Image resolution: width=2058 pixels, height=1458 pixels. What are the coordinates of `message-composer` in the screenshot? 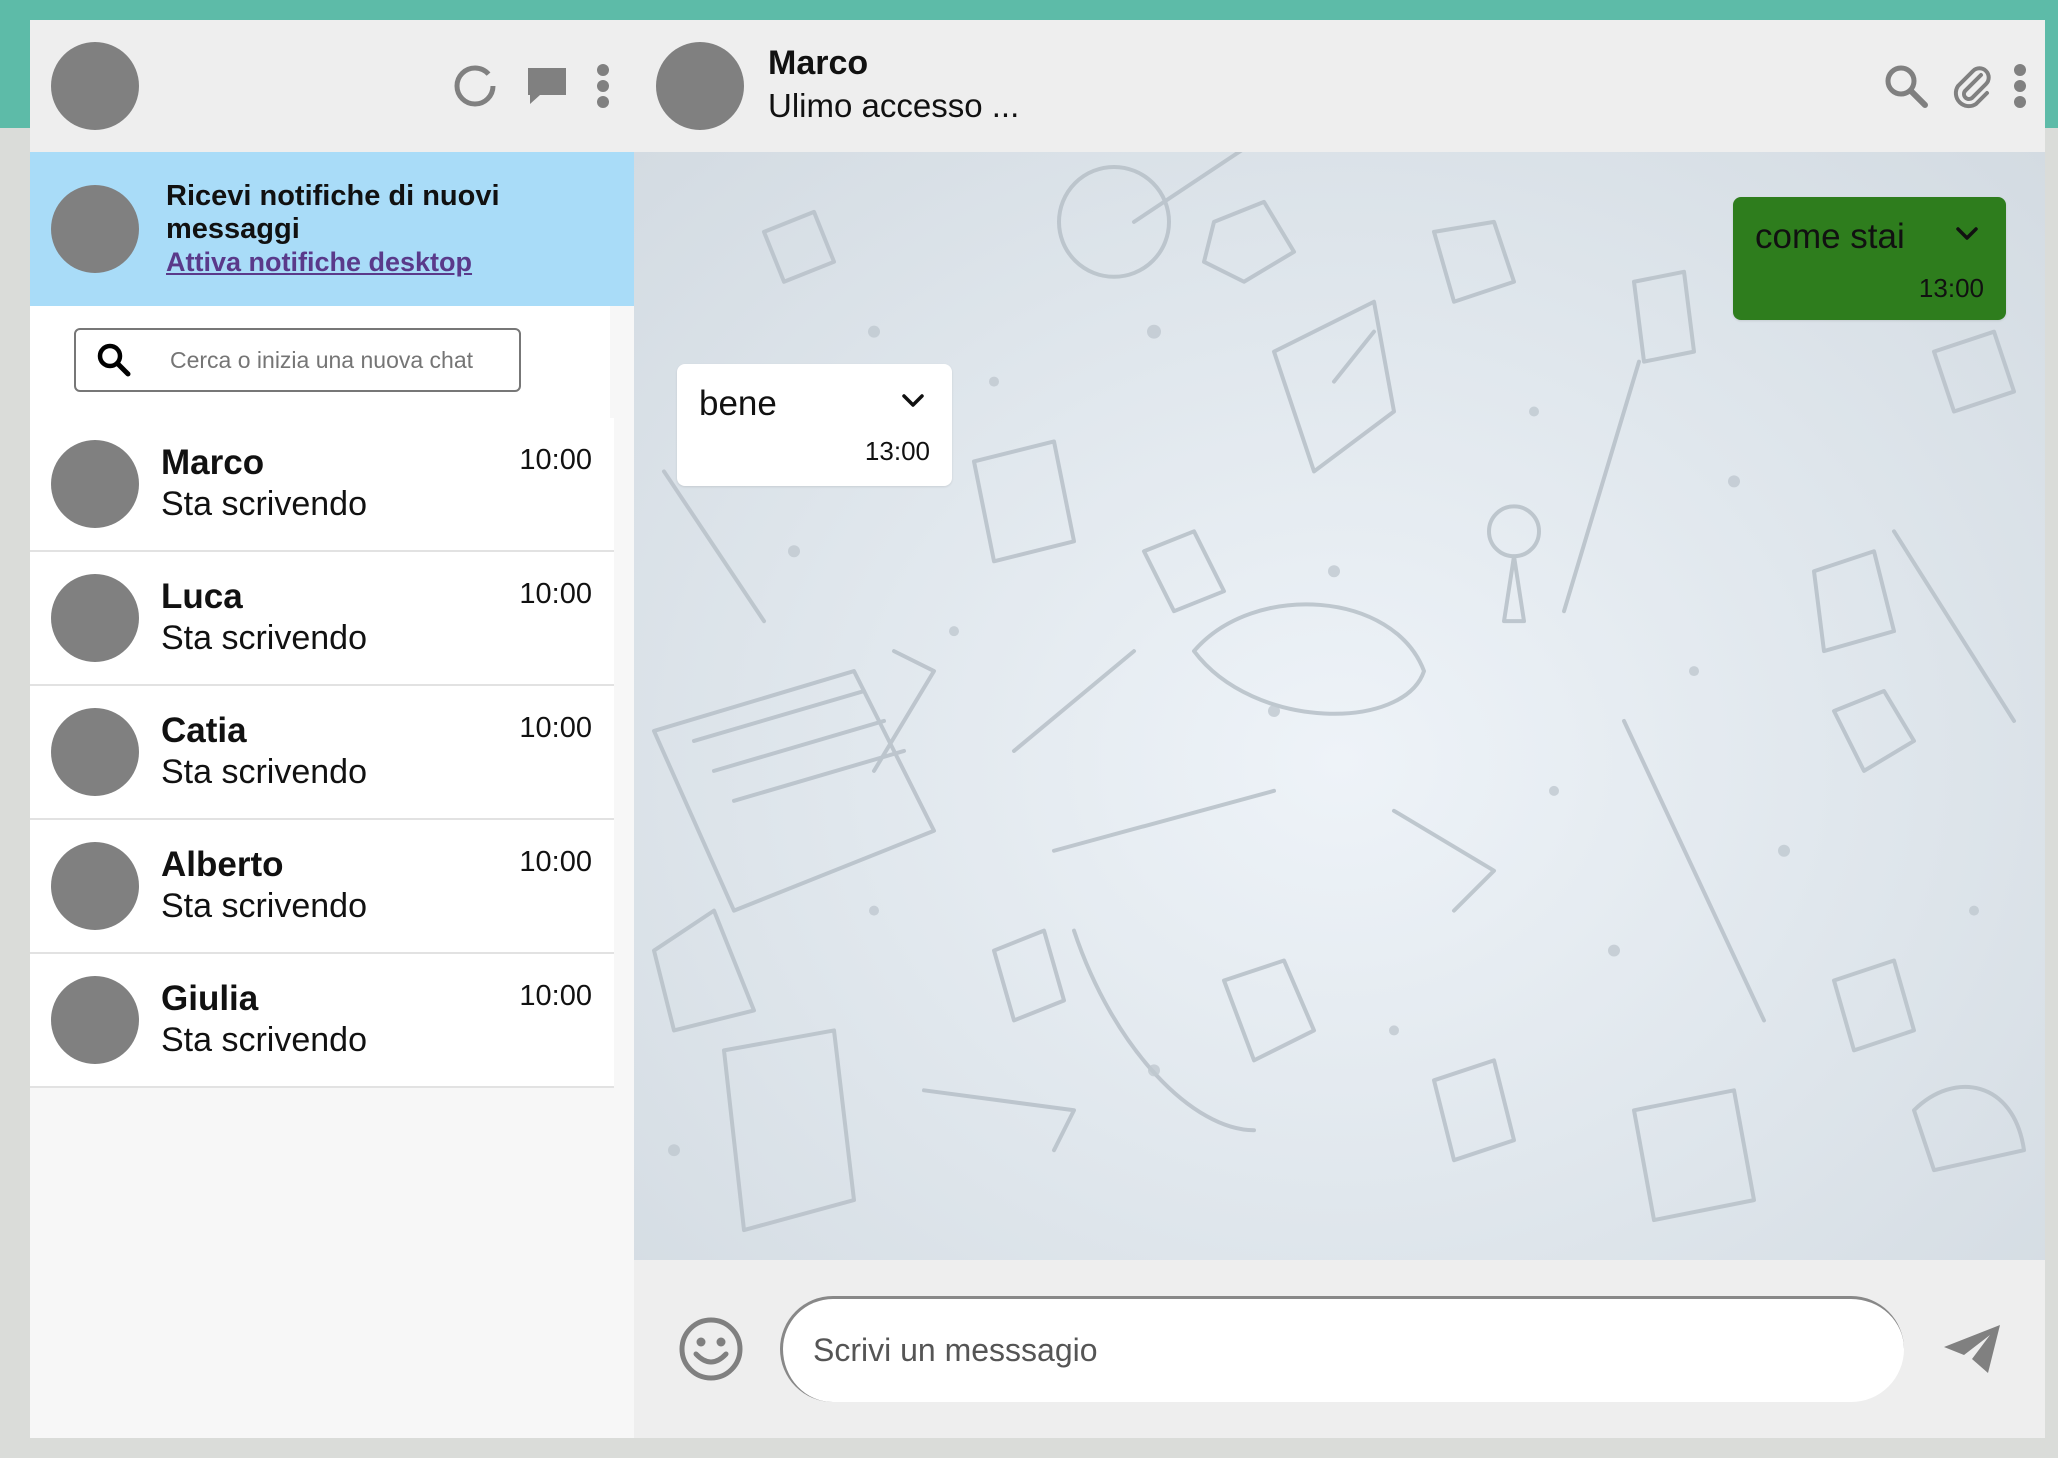 It's located at (1339, 1349).